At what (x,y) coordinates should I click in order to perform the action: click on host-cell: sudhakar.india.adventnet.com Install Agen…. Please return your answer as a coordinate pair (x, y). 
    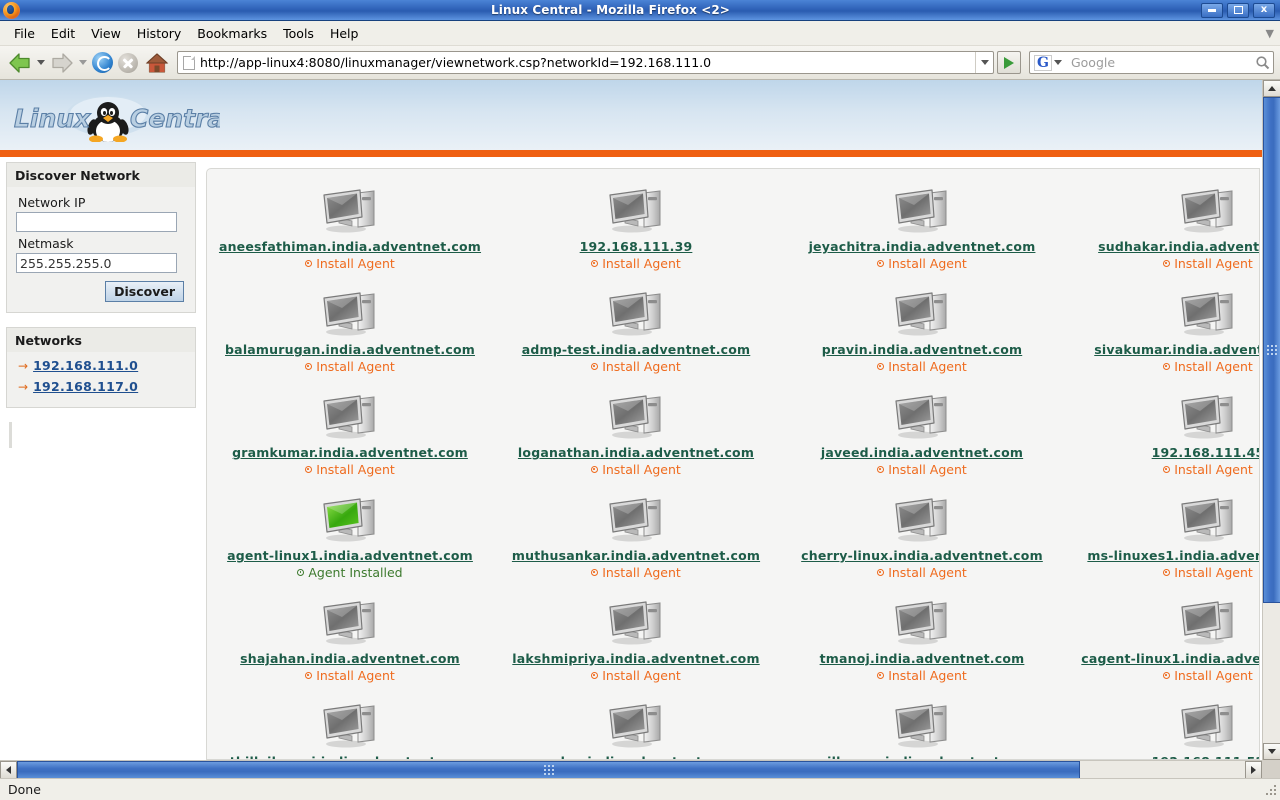
    Looking at the image, I should click on (1162, 230).